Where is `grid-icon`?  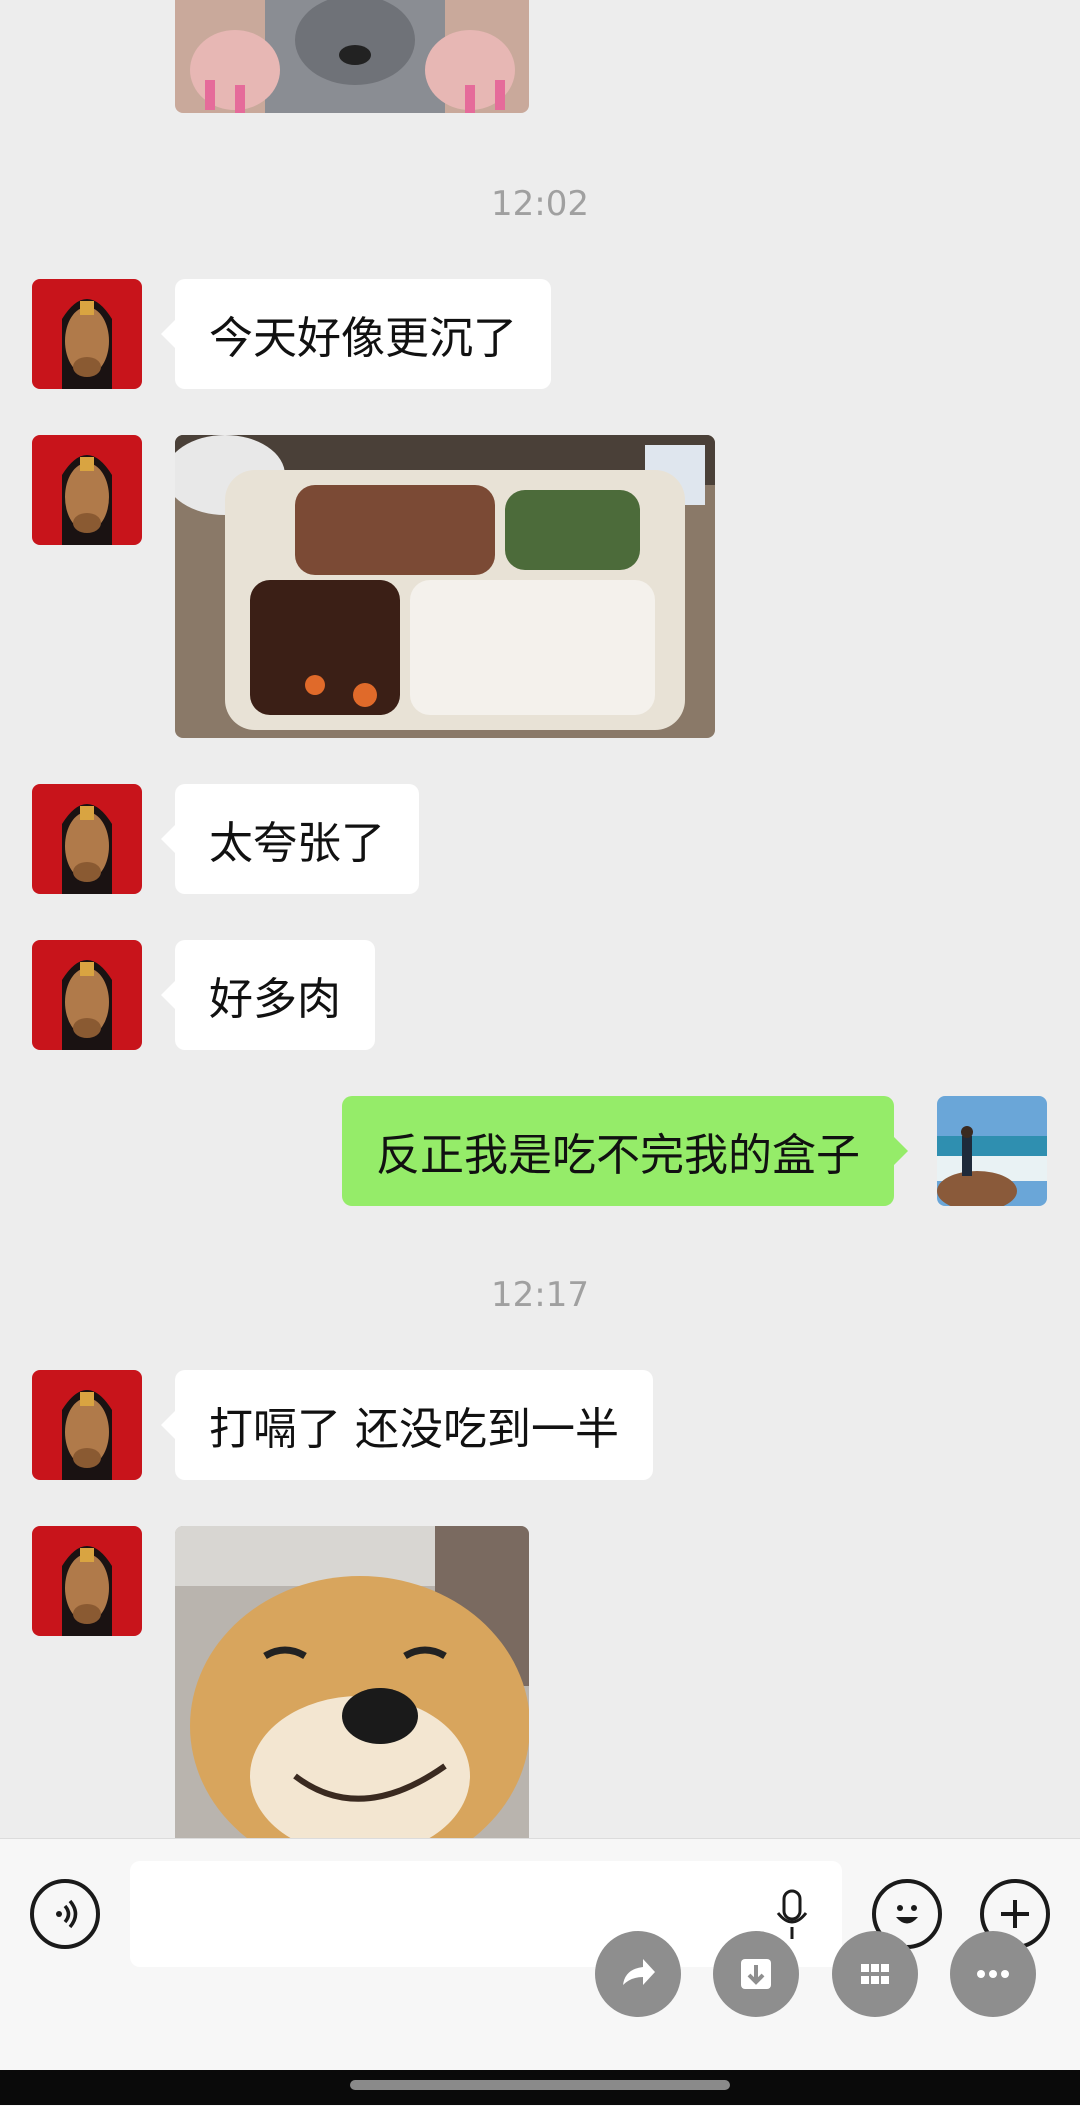
grid-icon is located at coordinates (875, 1974).